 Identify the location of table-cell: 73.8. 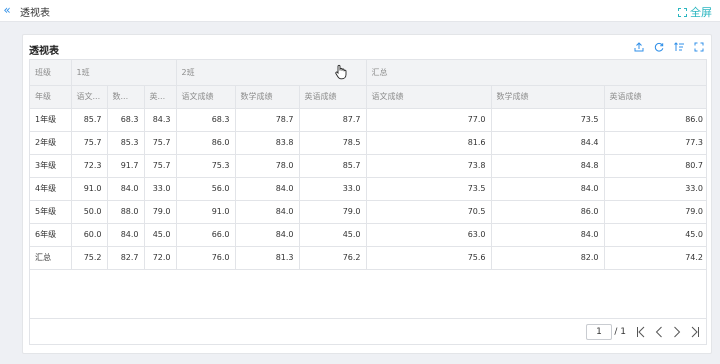
(429, 166).